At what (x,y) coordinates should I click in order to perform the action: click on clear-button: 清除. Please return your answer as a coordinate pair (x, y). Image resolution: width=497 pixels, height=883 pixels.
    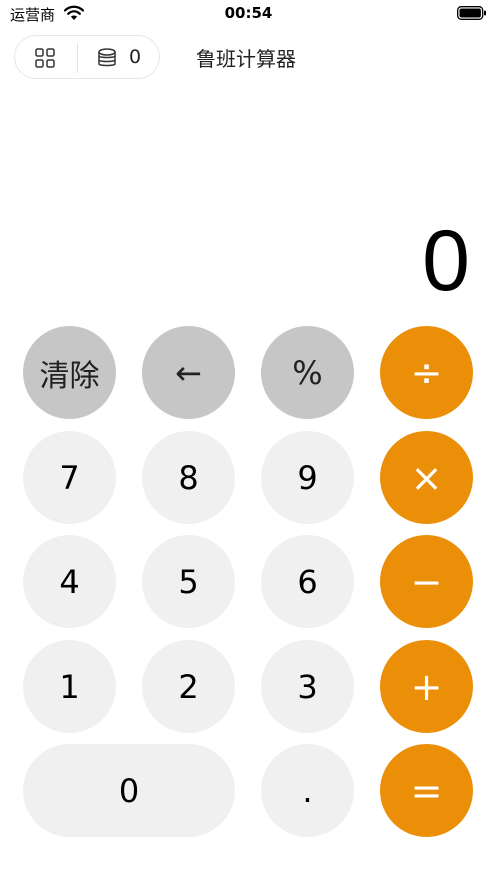
    Looking at the image, I should click on (69, 372).